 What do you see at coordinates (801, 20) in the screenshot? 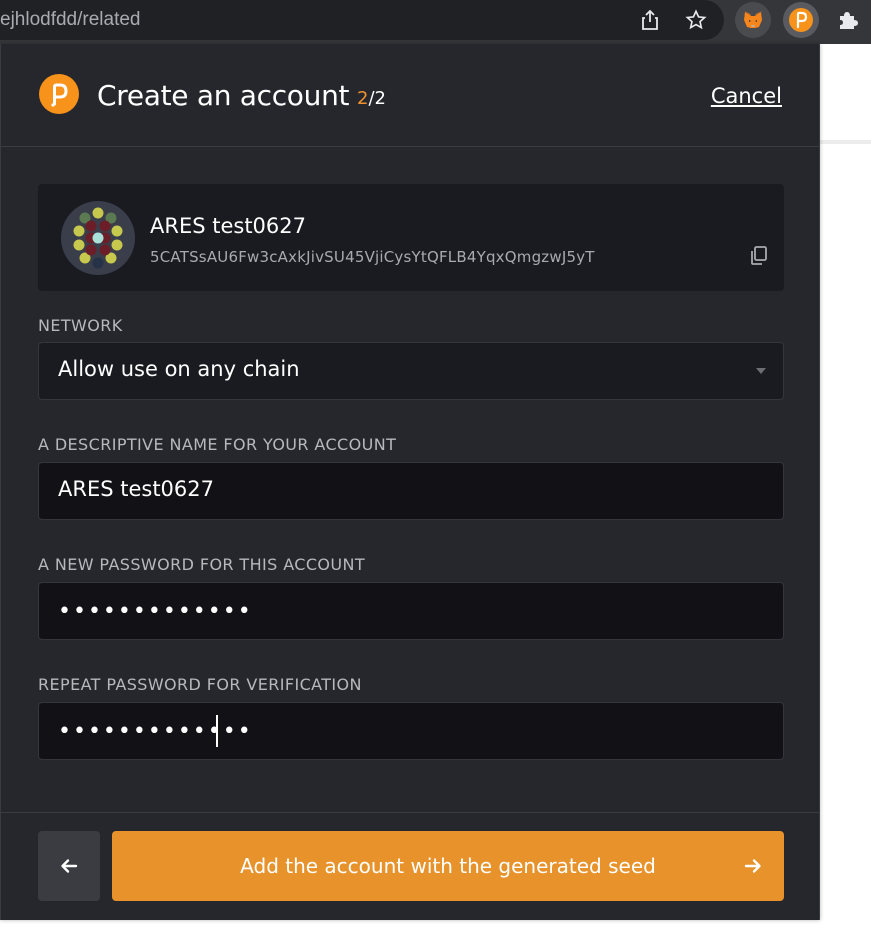
I see `polkadot-extension-icon` at bounding box center [801, 20].